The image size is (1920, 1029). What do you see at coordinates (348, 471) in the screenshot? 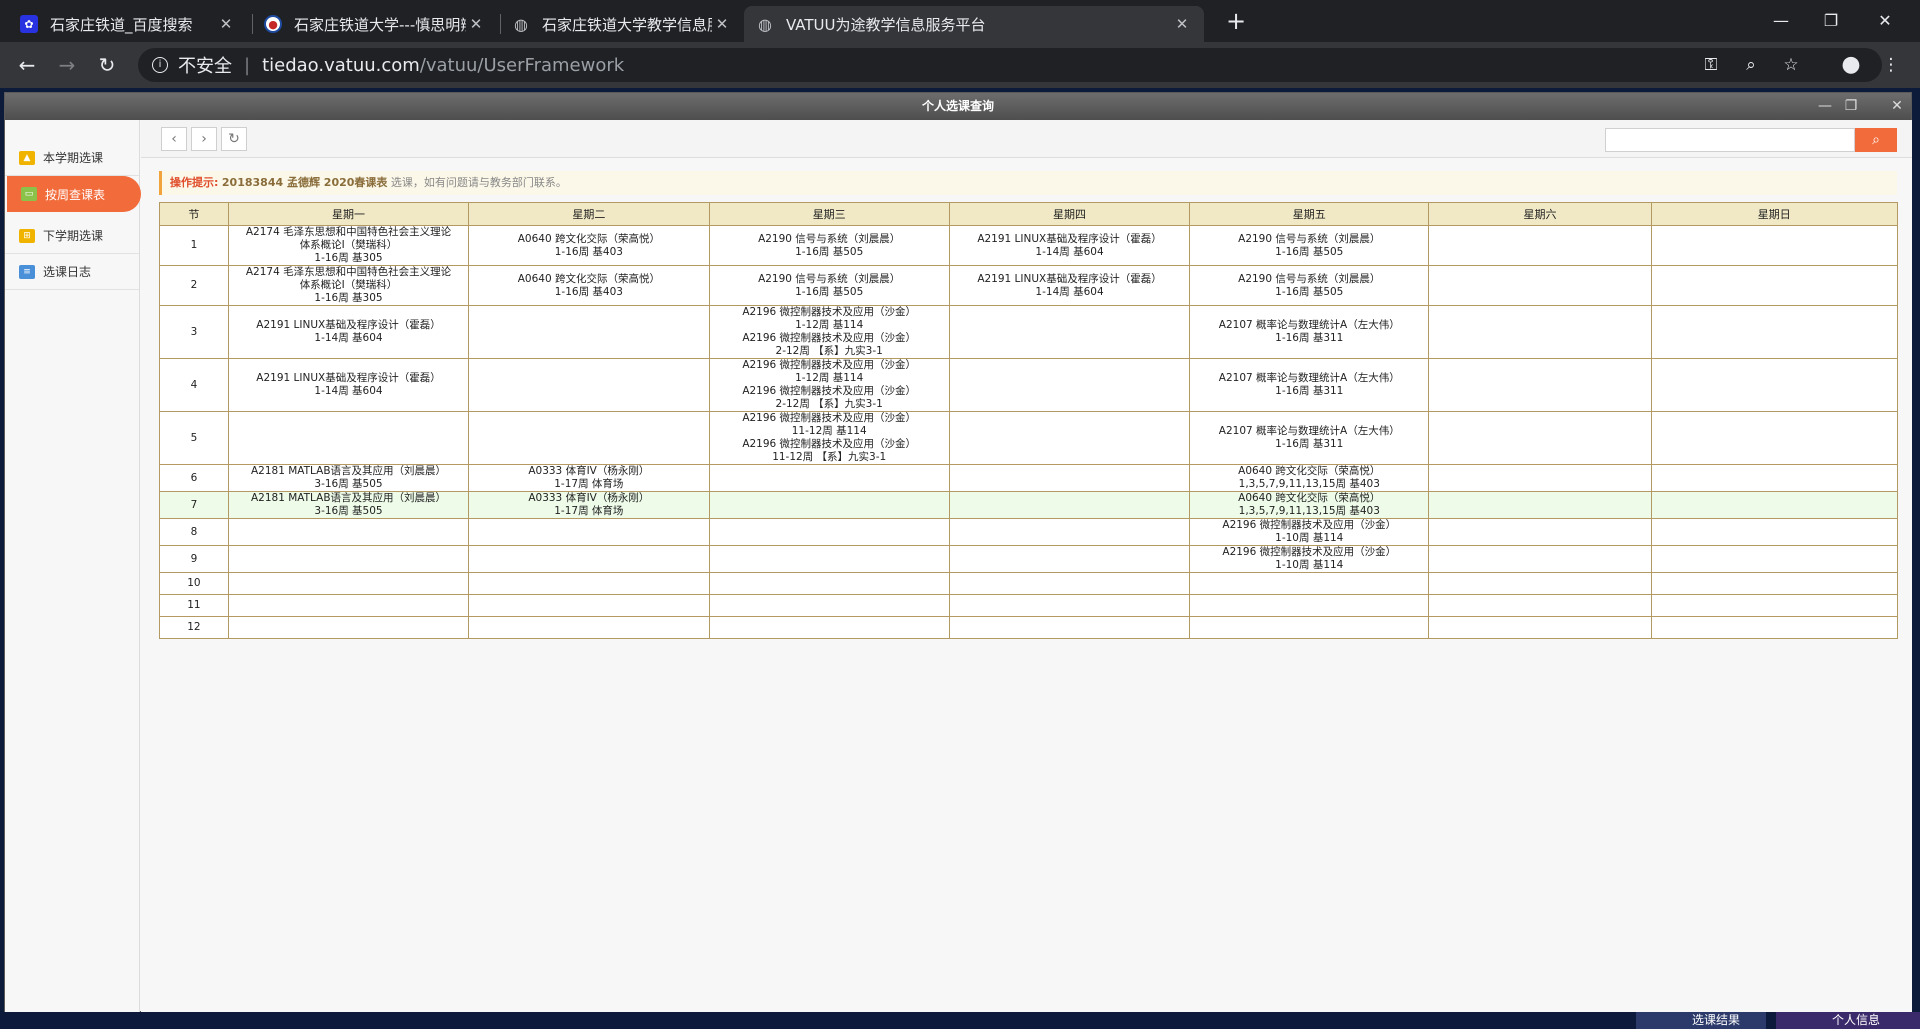
I see `course-line: A2181 MATLAB语言及其应用（刘晨晨）` at bounding box center [348, 471].